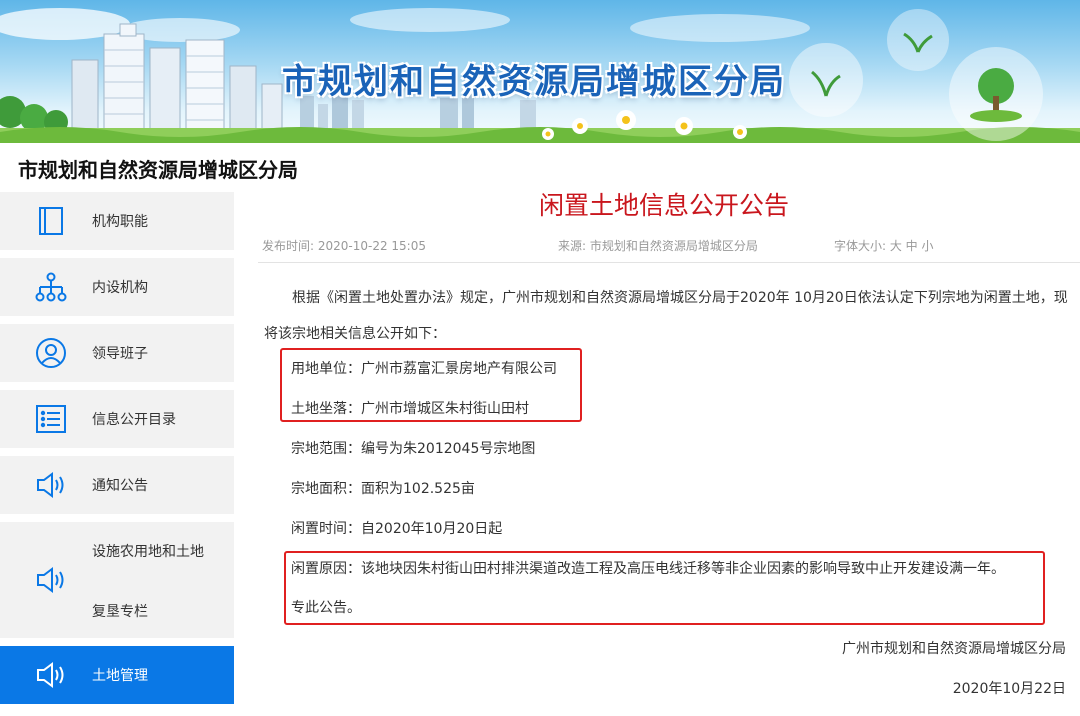  Describe the element at coordinates (120, 486) in the screenshot. I see `sidebar-item-label: 通知公告` at that location.